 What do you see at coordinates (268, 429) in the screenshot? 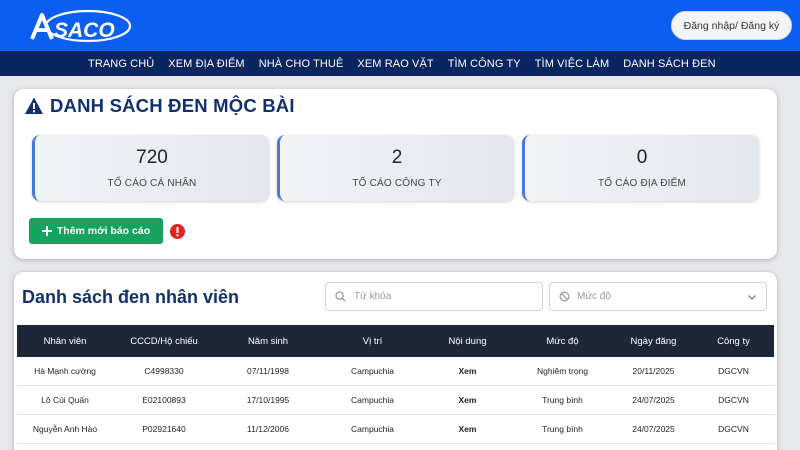
I see `cell-dob: 11/12/2006` at bounding box center [268, 429].